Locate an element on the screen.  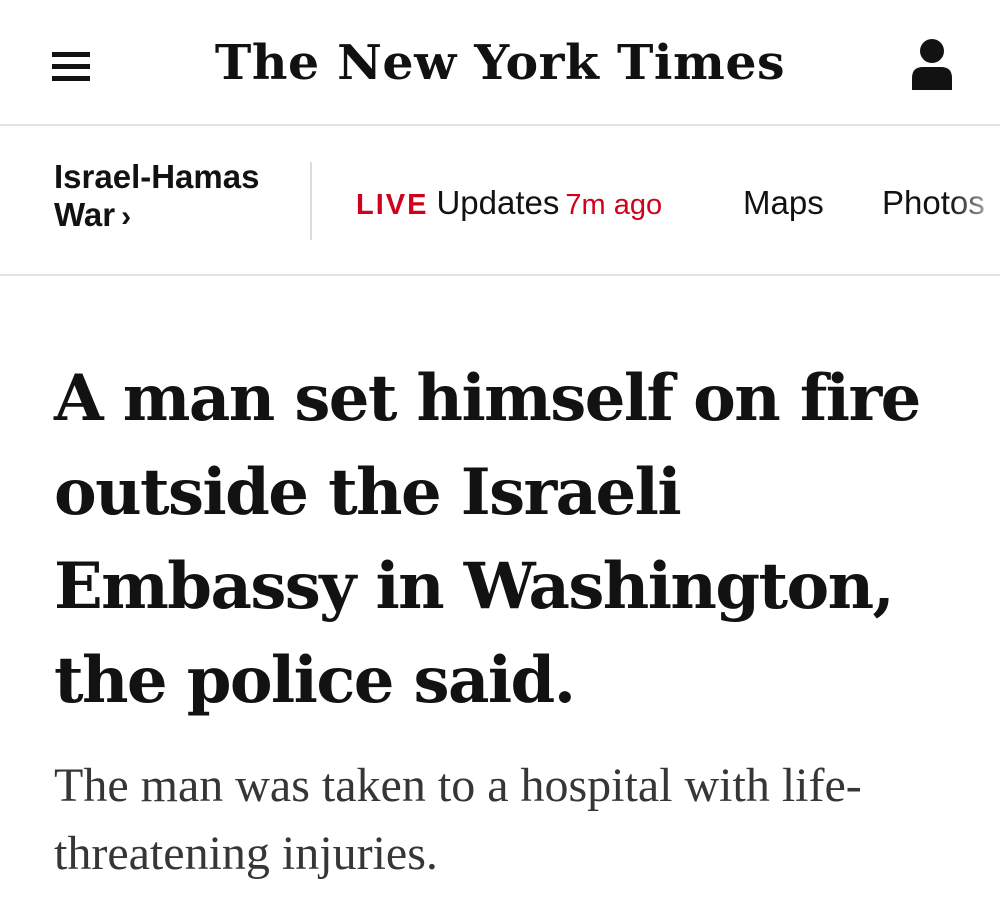
live-badge: LIVE is located at coordinates (392, 205).